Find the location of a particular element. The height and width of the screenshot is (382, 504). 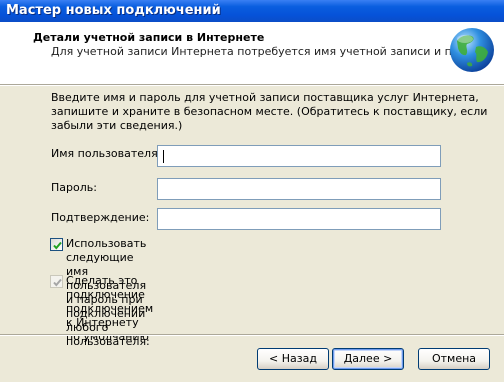

header-divider is located at coordinates (252, 85).